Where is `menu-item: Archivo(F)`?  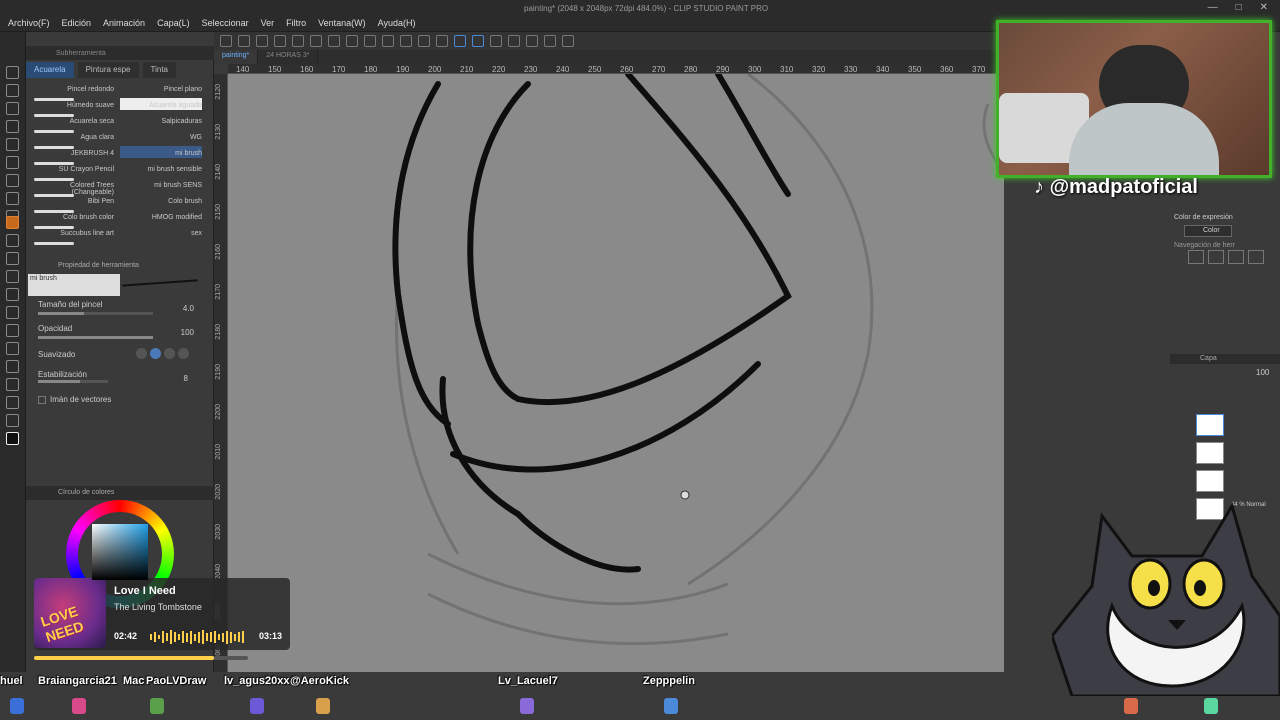 menu-item: Archivo(F) is located at coordinates (29, 23).